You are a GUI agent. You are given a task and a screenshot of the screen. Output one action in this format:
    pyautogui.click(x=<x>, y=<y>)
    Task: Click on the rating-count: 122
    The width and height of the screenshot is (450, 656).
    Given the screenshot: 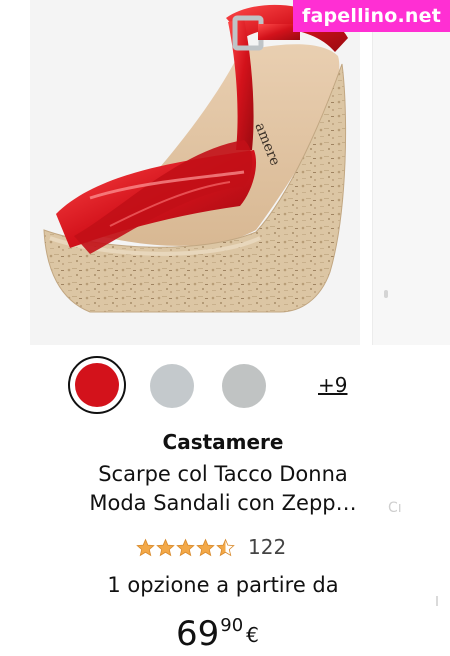 What is the action you would take?
    pyautogui.click(x=267, y=547)
    